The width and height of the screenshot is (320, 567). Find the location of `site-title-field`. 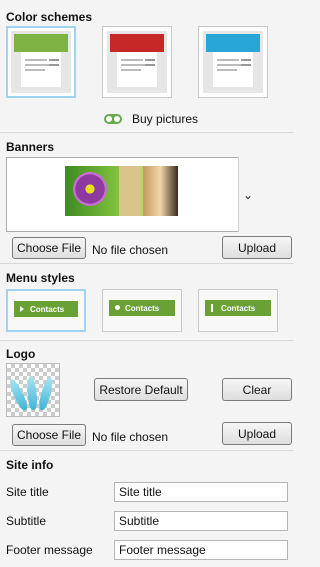

site-title-field is located at coordinates (201, 492).